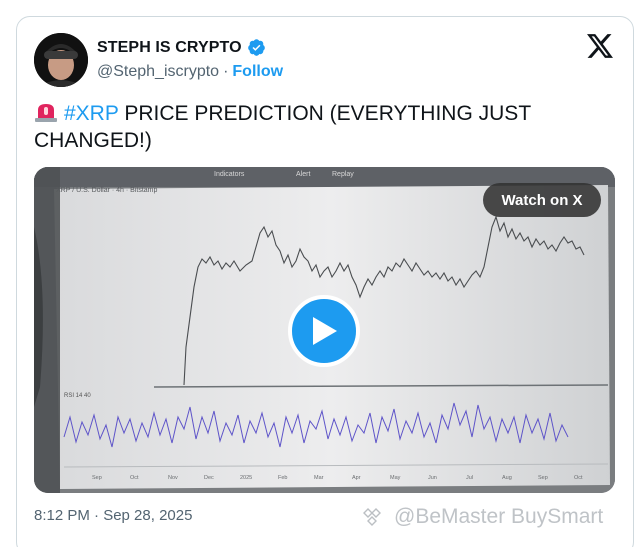 The height and width of the screenshot is (547, 643). I want to click on chart-header-text: XRP / U.S. Dollar · 4h · Bitstamp, so click(107, 190).